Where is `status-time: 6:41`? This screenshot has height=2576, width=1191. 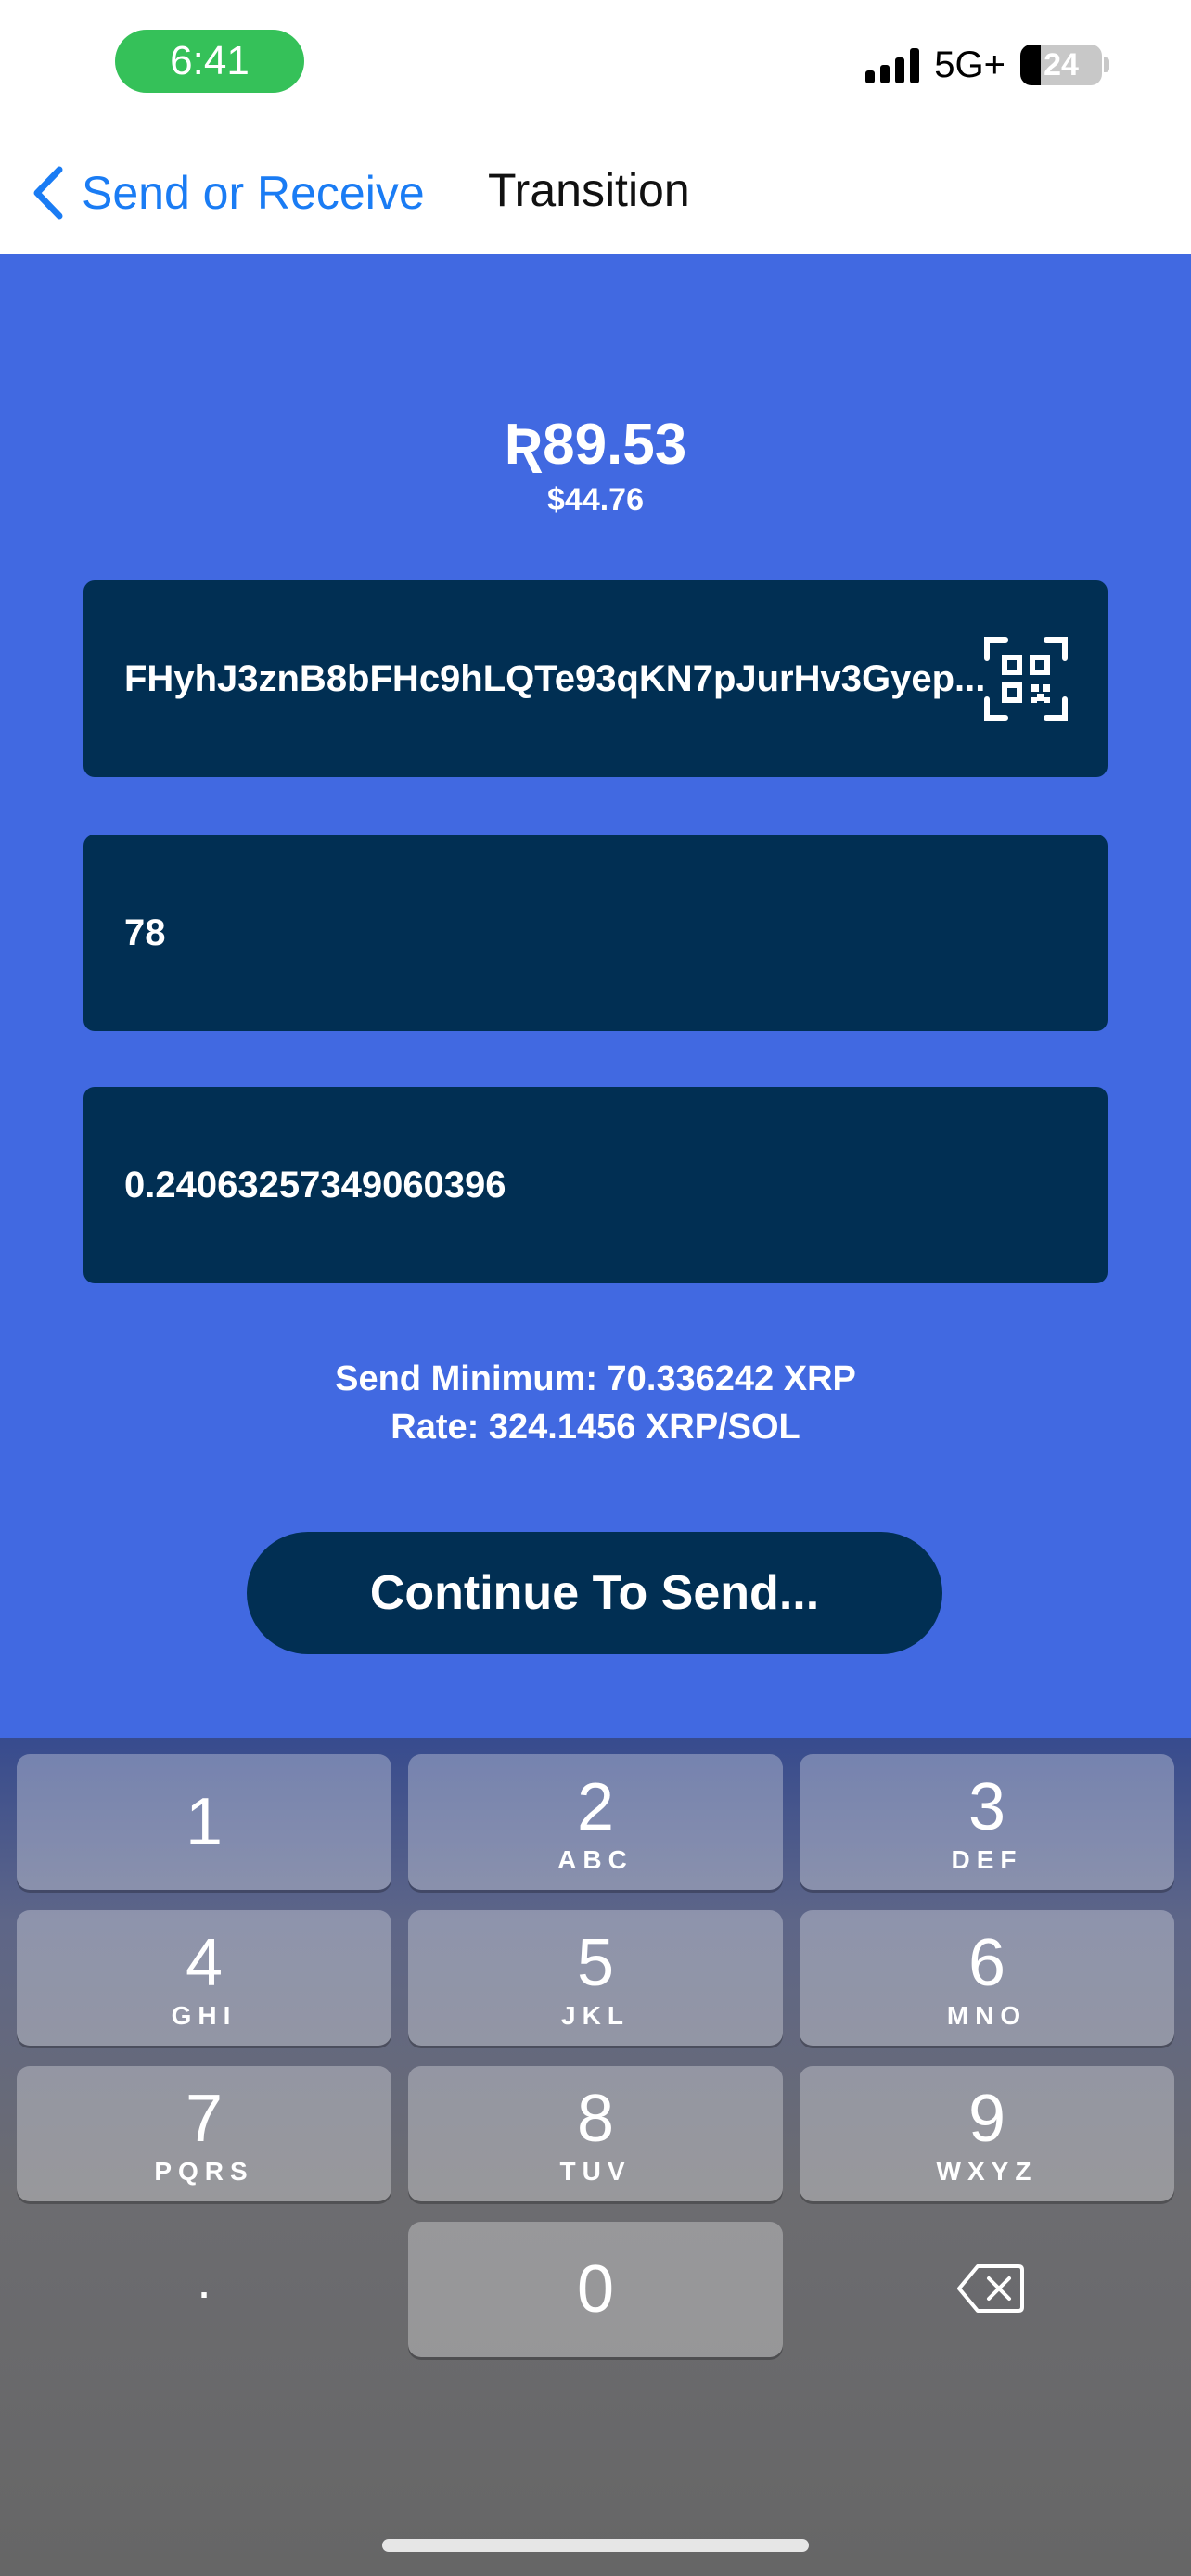
status-time: 6:41 is located at coordinates (209, 61).